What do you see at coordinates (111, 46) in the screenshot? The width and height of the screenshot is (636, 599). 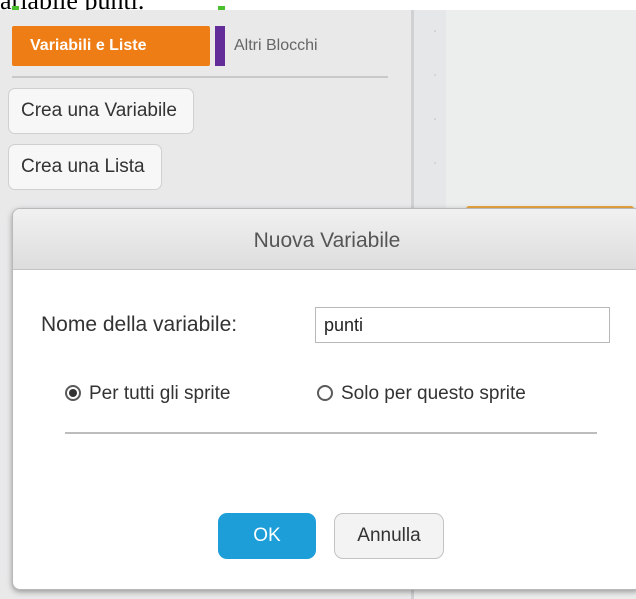 I see `category-tab-variables: Variabili e Liste` at bounding box center [111, 46].